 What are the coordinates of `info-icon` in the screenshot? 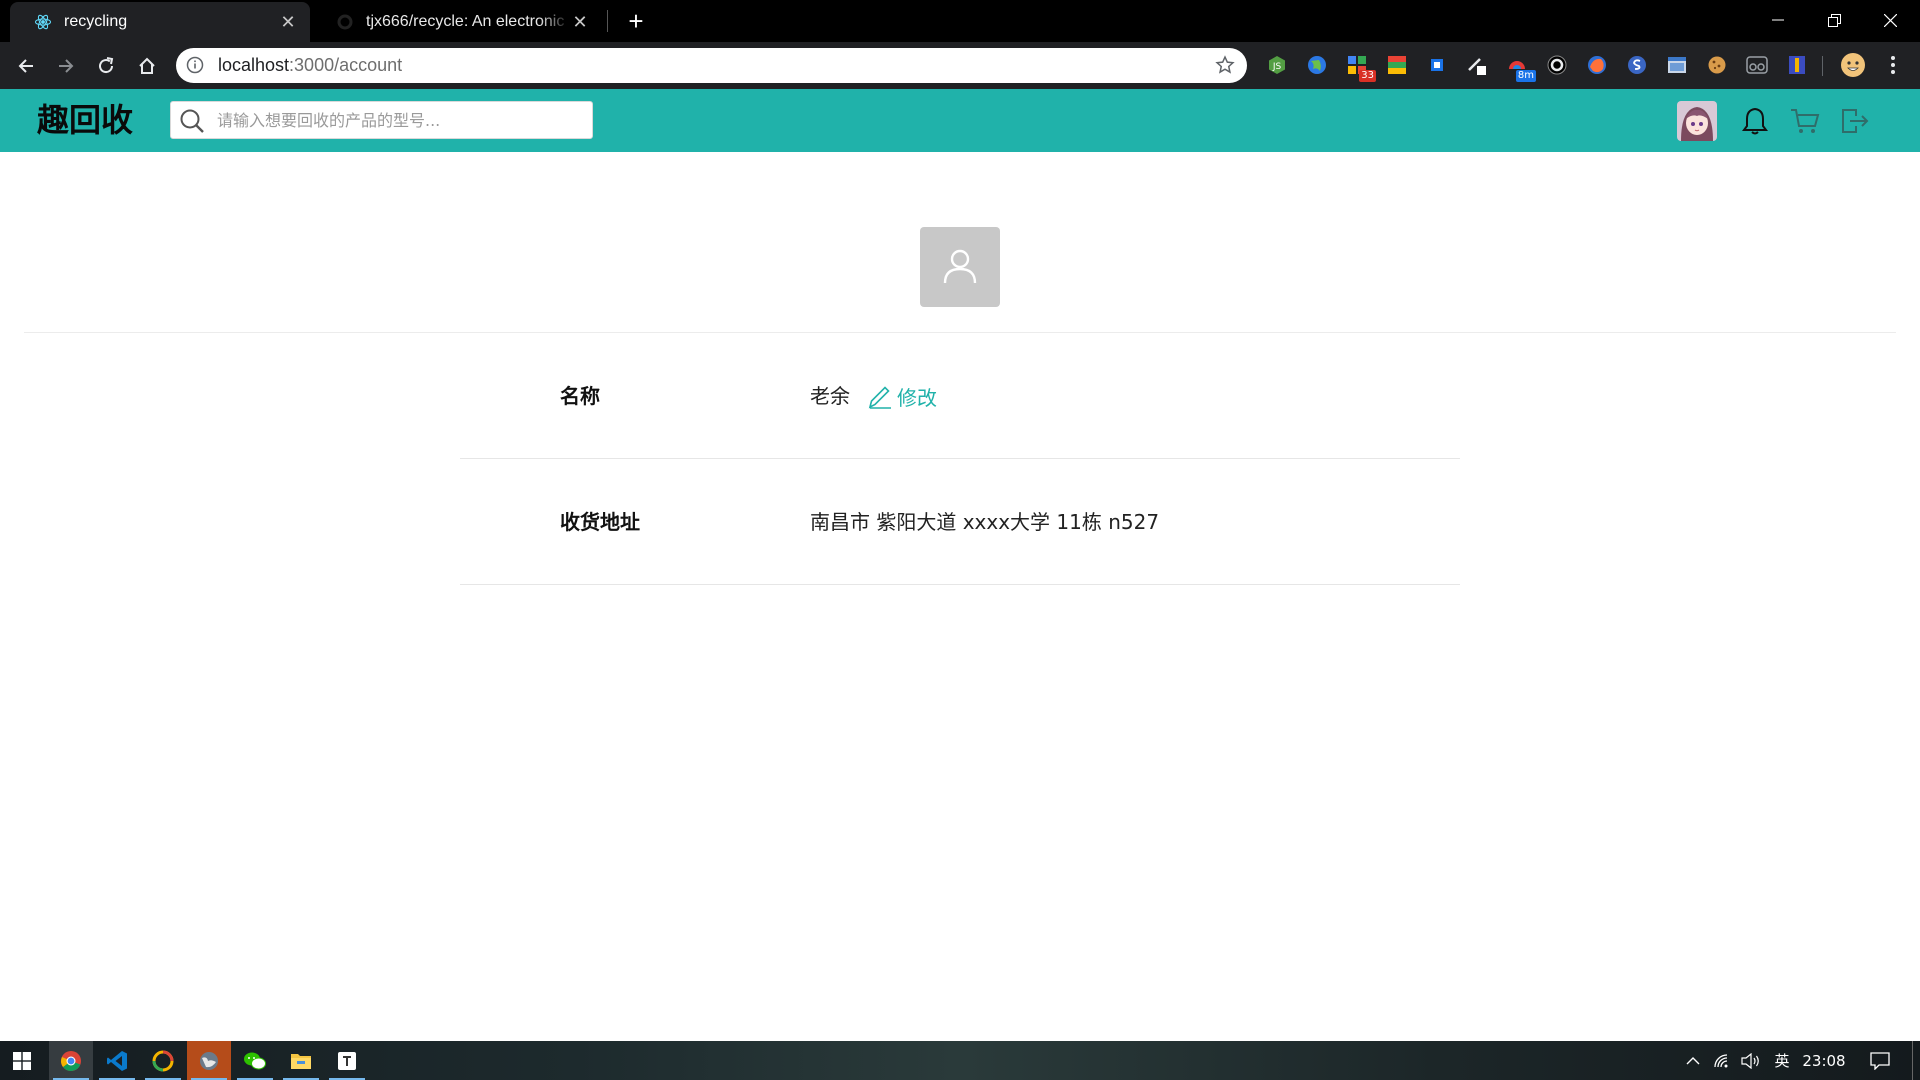 It's located at (195, 67).